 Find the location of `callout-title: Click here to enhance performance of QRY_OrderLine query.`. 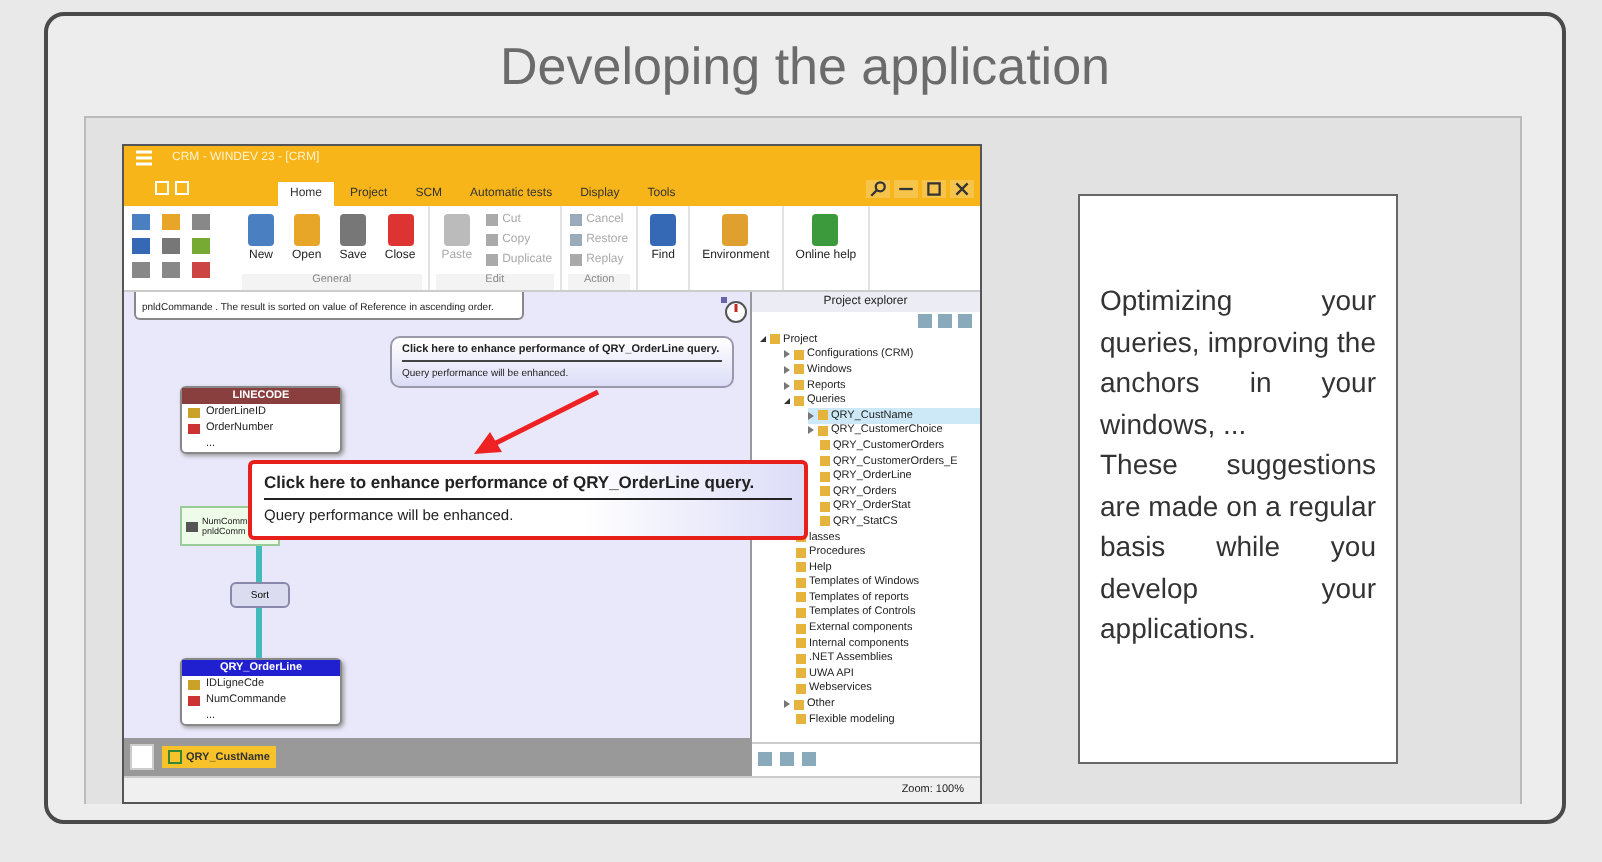

callout-title: Click here to enhance performance of QRY_OrderLine query. is located at coordinates (528, 486).